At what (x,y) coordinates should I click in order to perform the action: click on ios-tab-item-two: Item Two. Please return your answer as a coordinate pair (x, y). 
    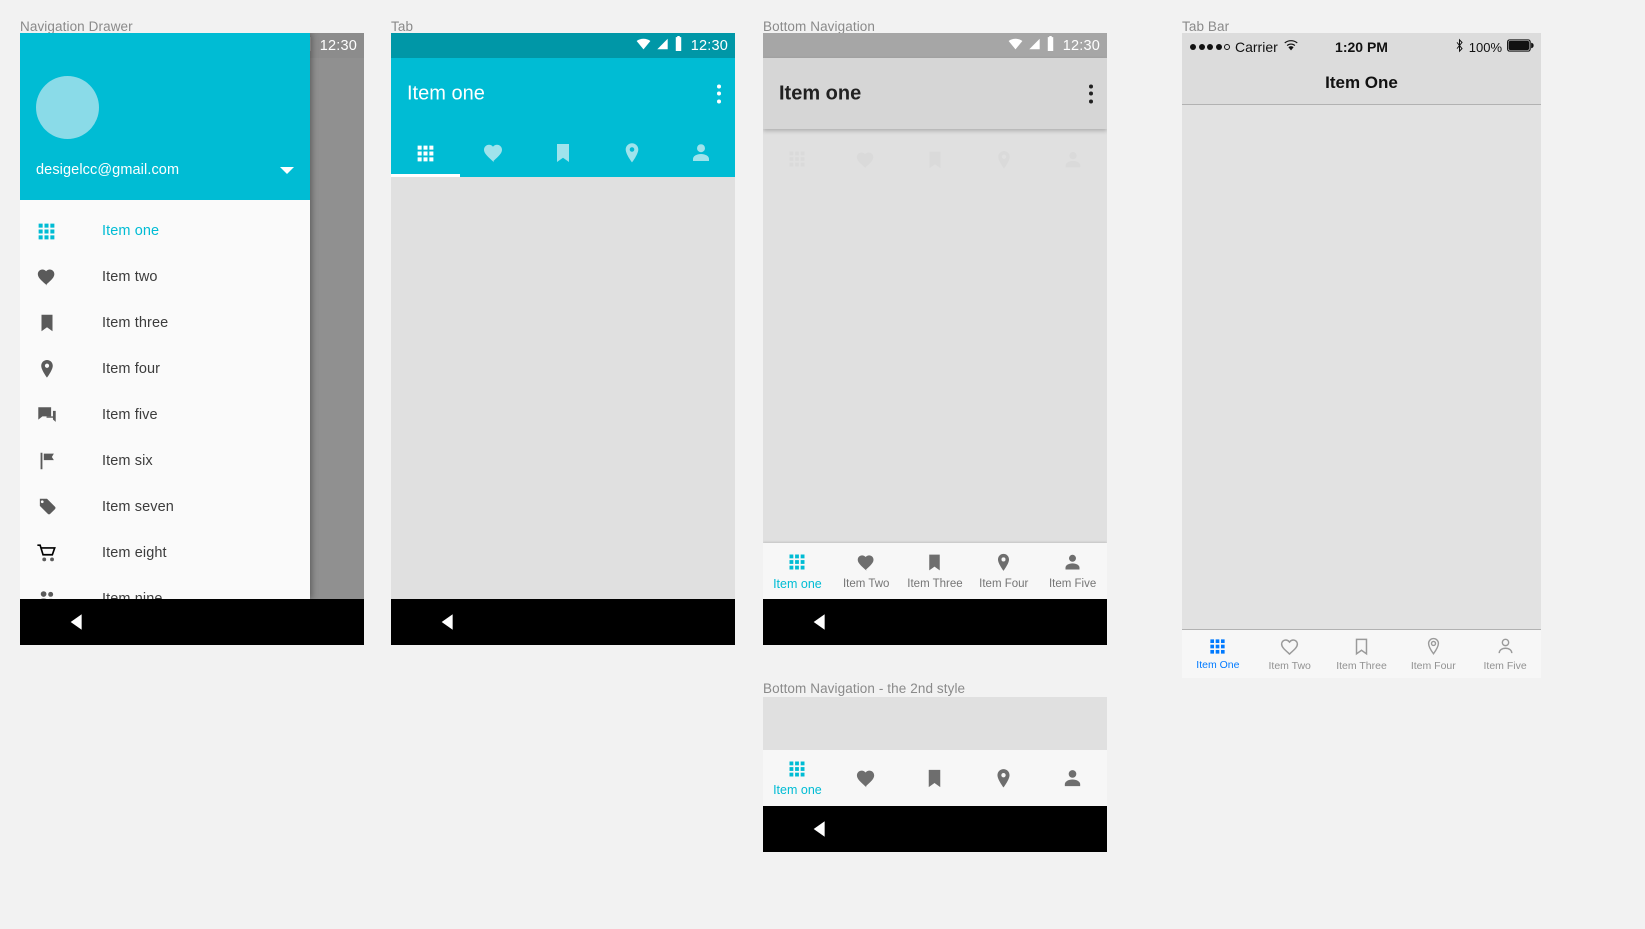
    Looking at the image, I should click on (1290, 654).